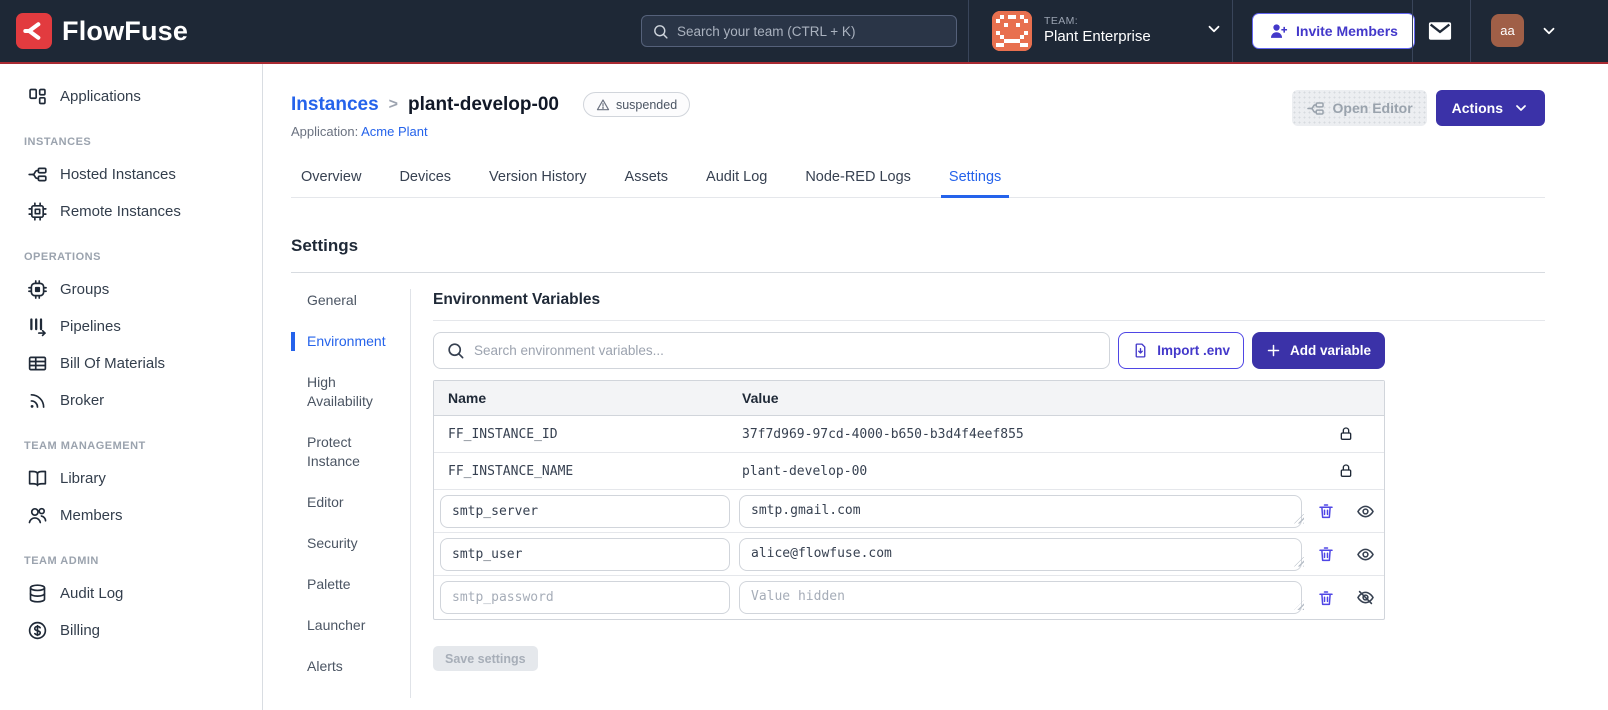 The height and width of the screenshot is (710, 1608). I want to click on document-download-icon, so click(1140, 350).